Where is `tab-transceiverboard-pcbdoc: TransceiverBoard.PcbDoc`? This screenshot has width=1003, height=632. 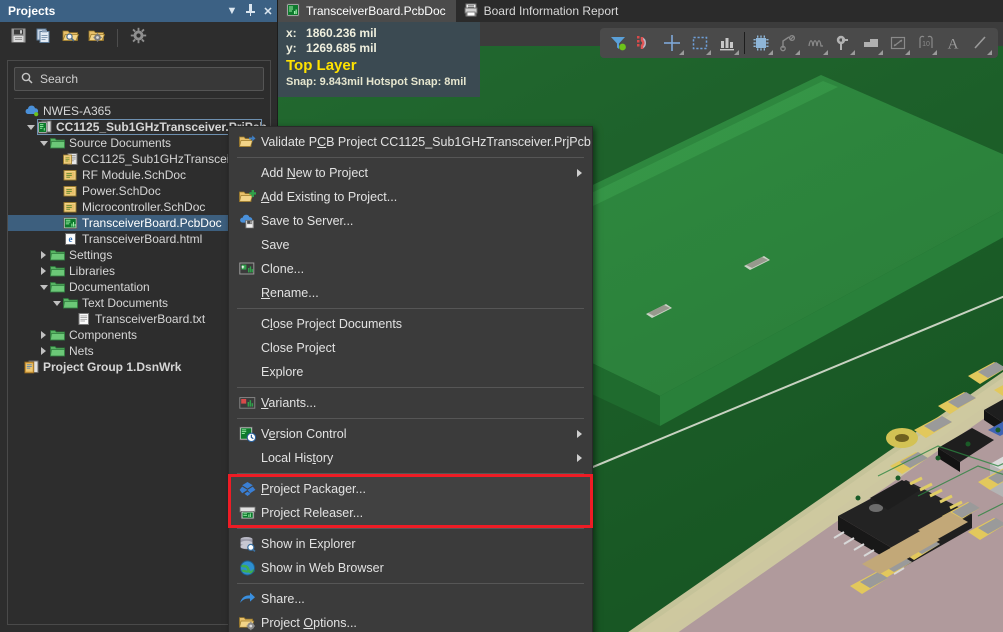
tab-transceiverboard-pcbdoc: TransceiverBoard.PcbDoc is located at coordinates (367, 11).